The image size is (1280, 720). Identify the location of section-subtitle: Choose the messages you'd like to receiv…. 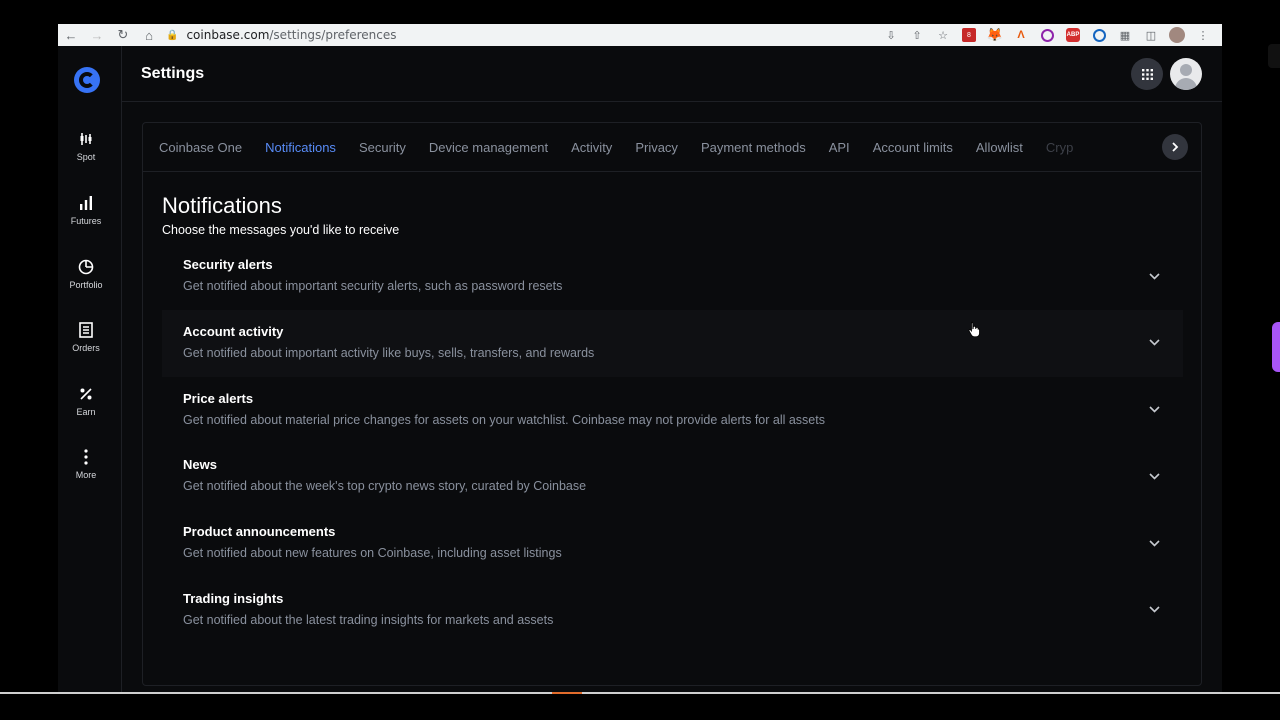
(281, 230).